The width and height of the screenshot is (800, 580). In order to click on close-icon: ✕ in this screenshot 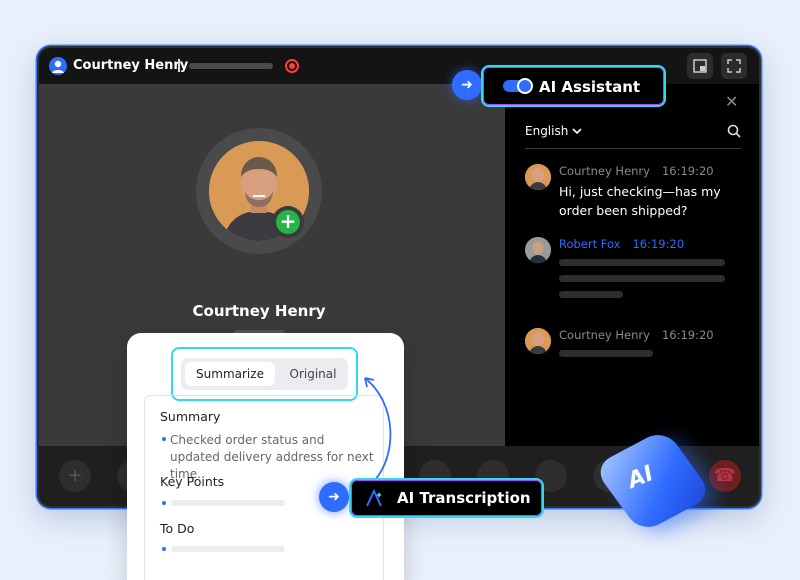, I will do `click(731, 101)`.